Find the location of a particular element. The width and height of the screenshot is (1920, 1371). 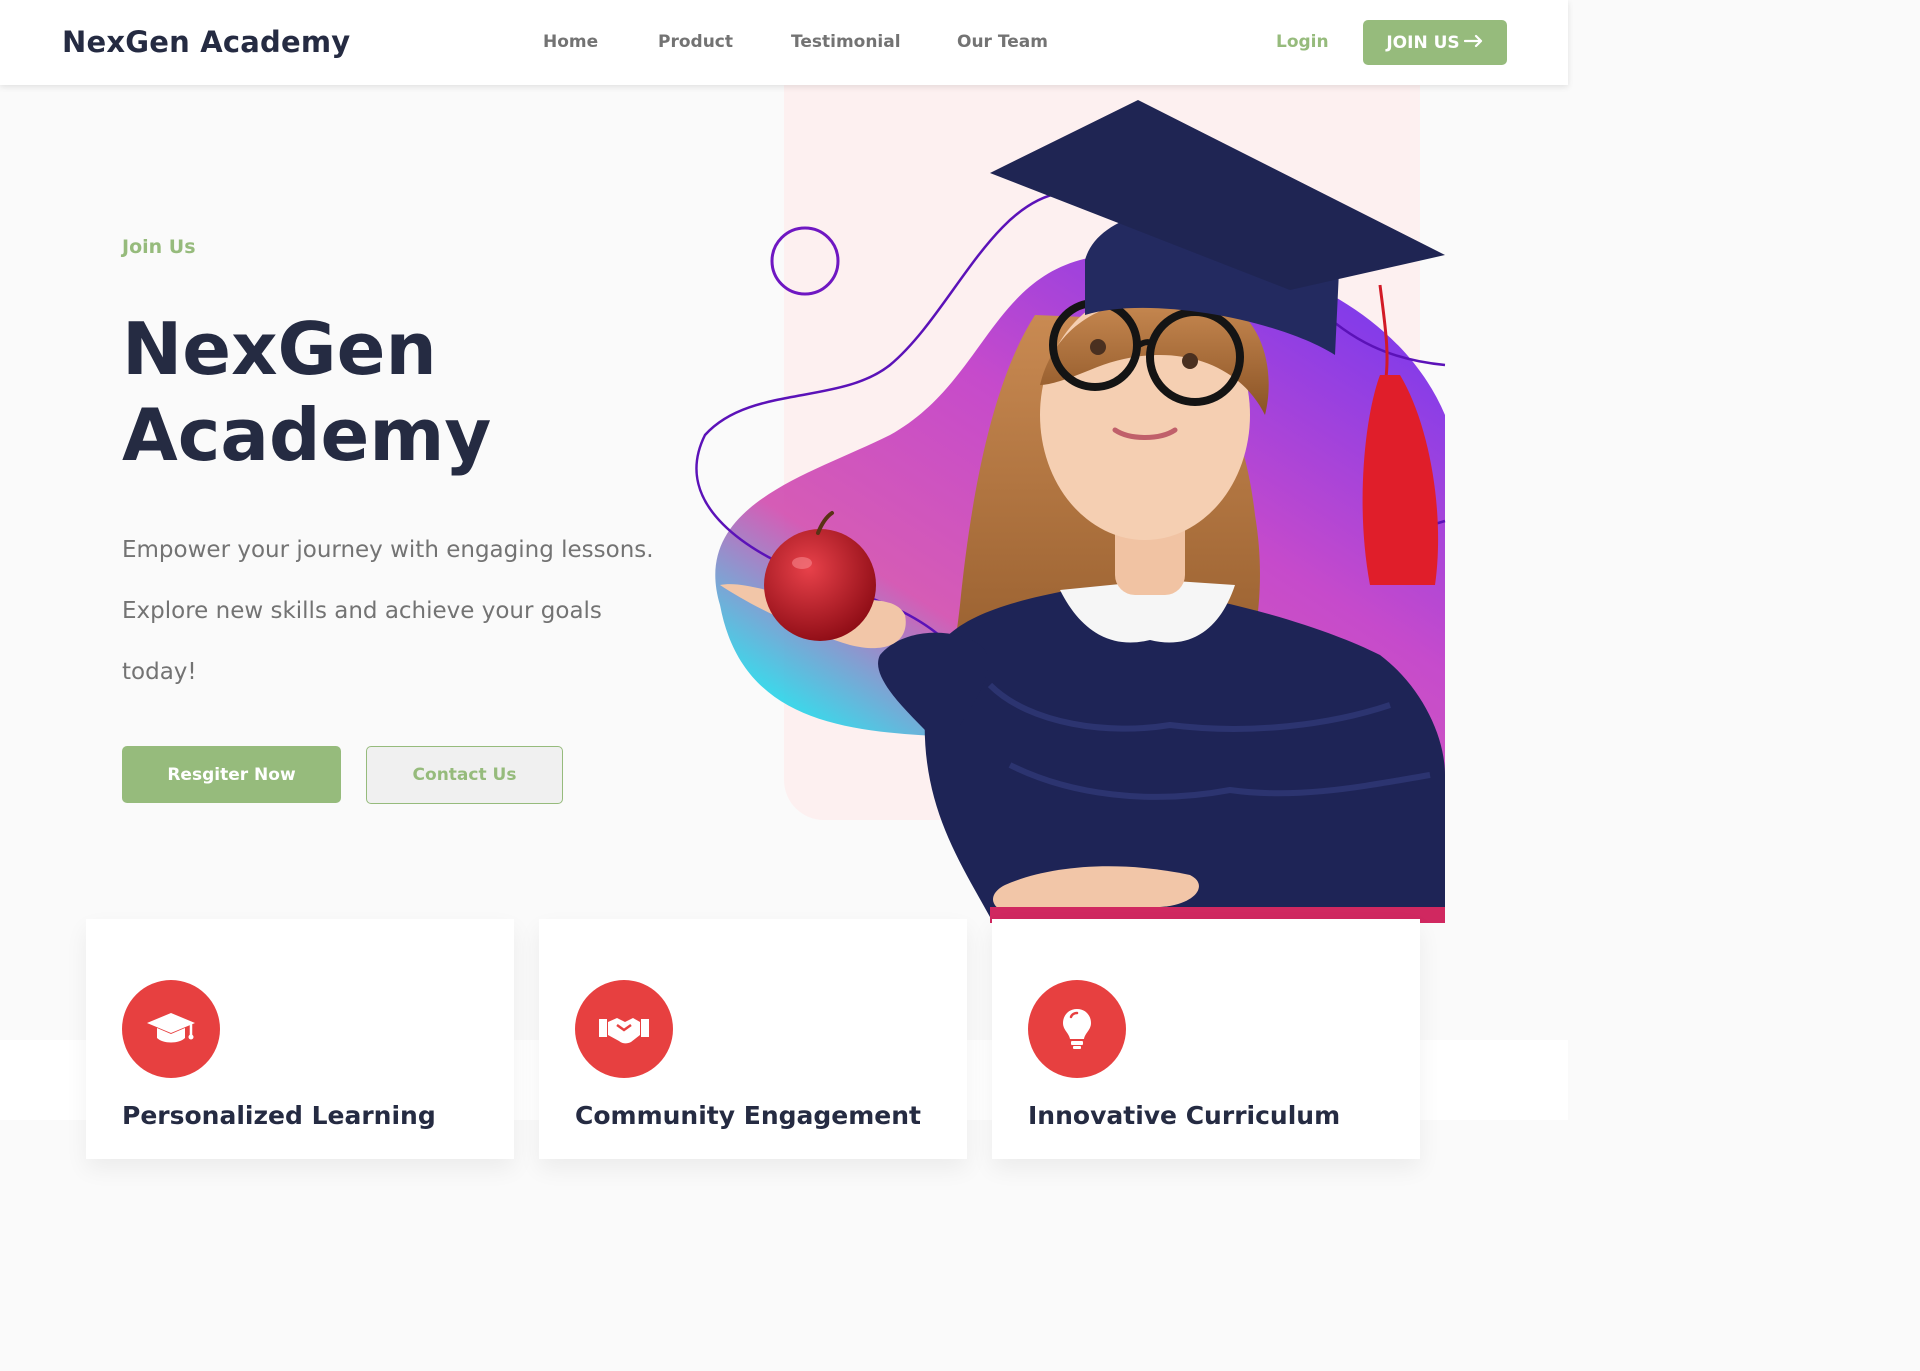

hero-title-line1: NexGen is located at coordinates (279, 349).